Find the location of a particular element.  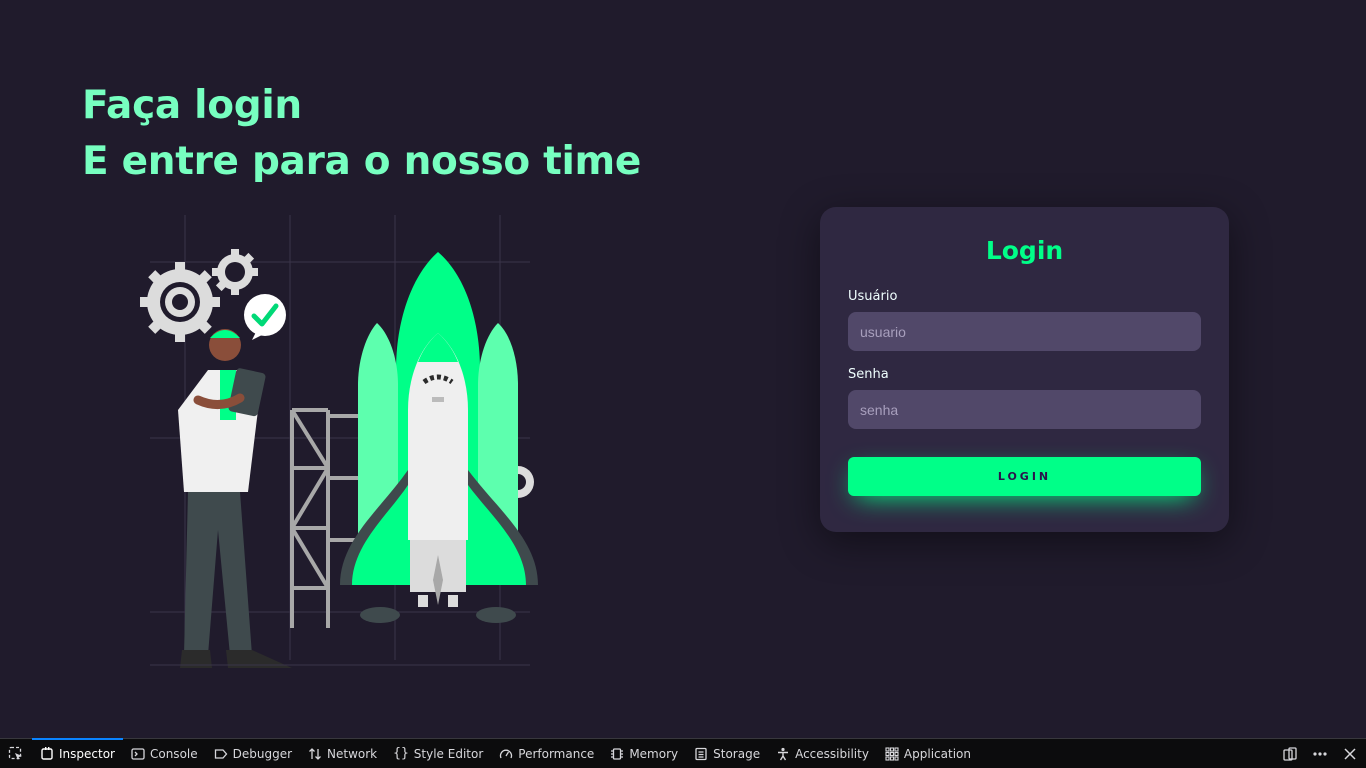

tab-style-editor: {} Style Editor is located at coordinates (438, 753).